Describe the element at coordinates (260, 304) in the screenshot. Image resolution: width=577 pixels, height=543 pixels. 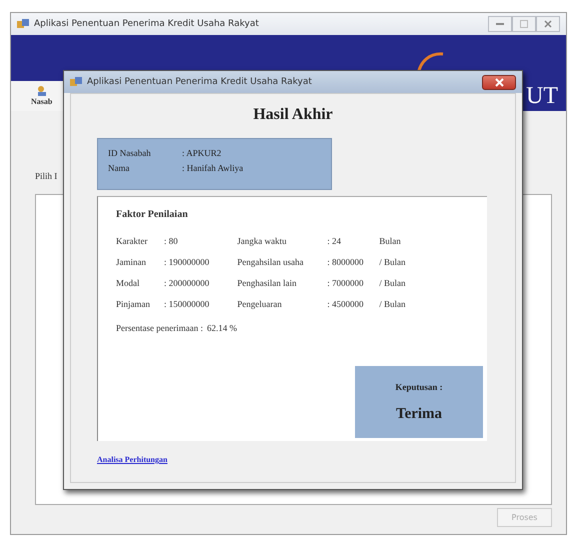
I see `factor-label: Pengeluaran` at that location.